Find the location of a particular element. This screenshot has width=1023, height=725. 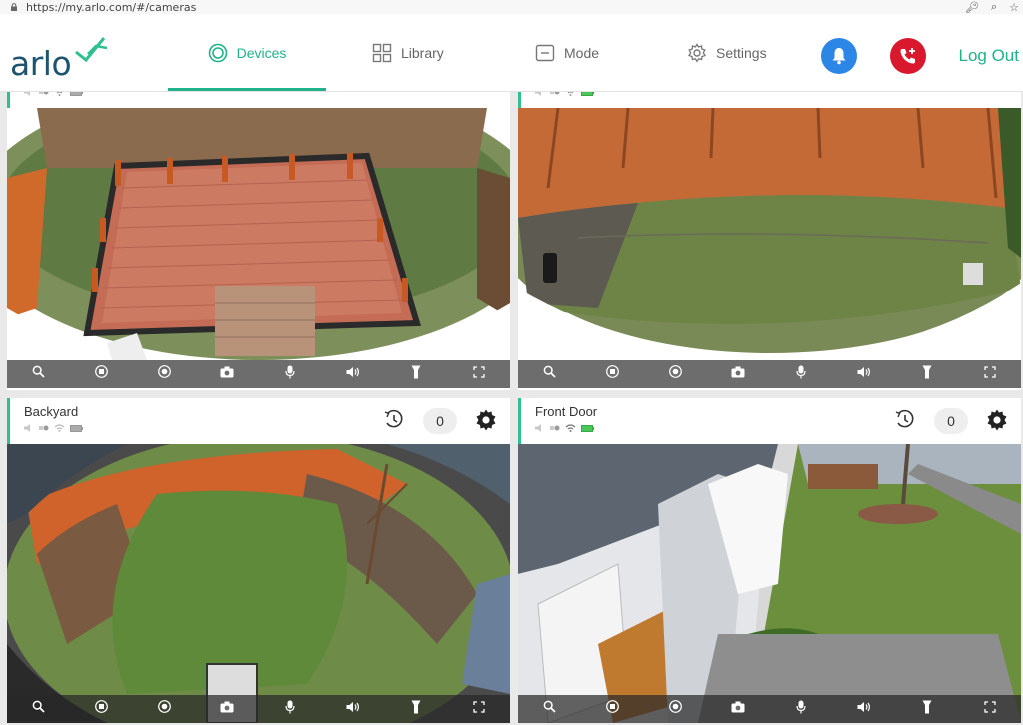

bookmark-star-icon: ☆ is located at coordinates (1014, 7).